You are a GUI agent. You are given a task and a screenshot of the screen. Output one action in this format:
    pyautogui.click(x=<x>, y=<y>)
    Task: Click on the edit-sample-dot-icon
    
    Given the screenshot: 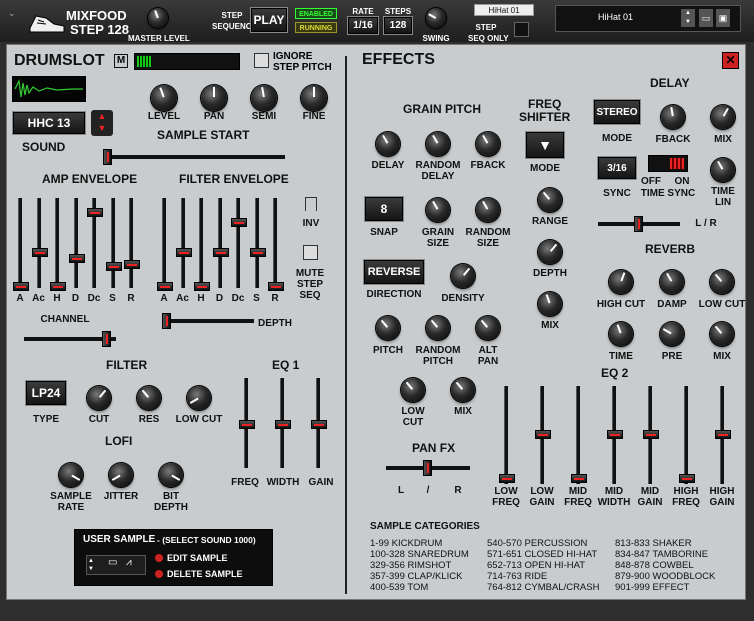 What is the action you would take?
    pyautogui.click(x=159, y=558)
    